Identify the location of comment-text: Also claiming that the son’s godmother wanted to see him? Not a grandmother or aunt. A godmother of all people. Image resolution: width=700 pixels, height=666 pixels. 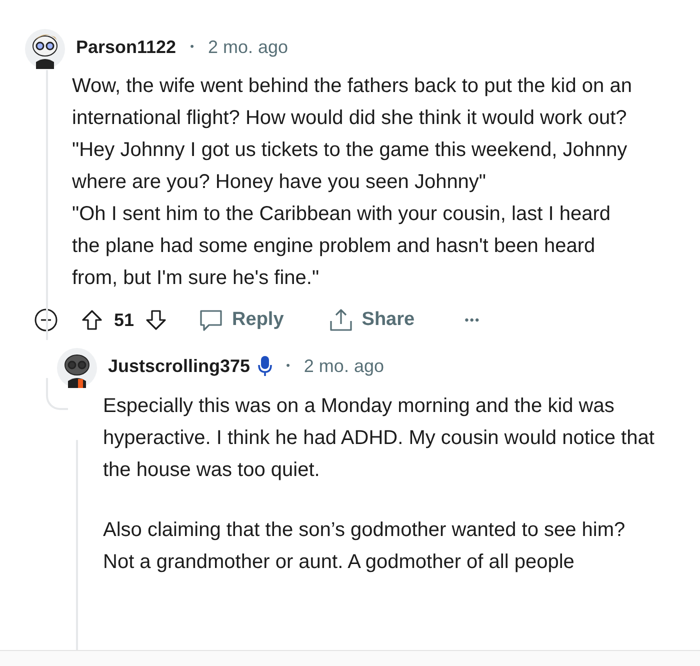
(364, 546).